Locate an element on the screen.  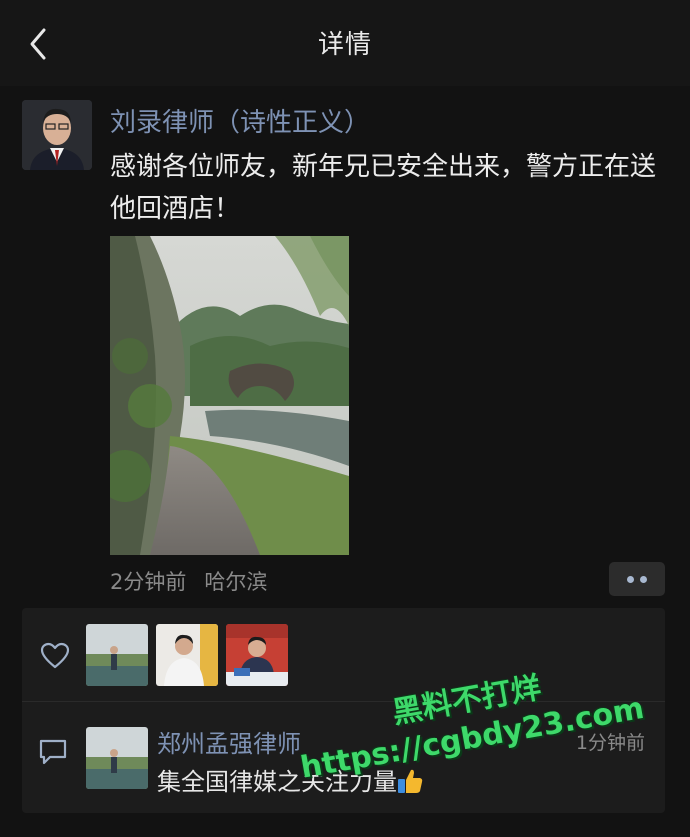
post-photo is located at coordinates (229, 395).